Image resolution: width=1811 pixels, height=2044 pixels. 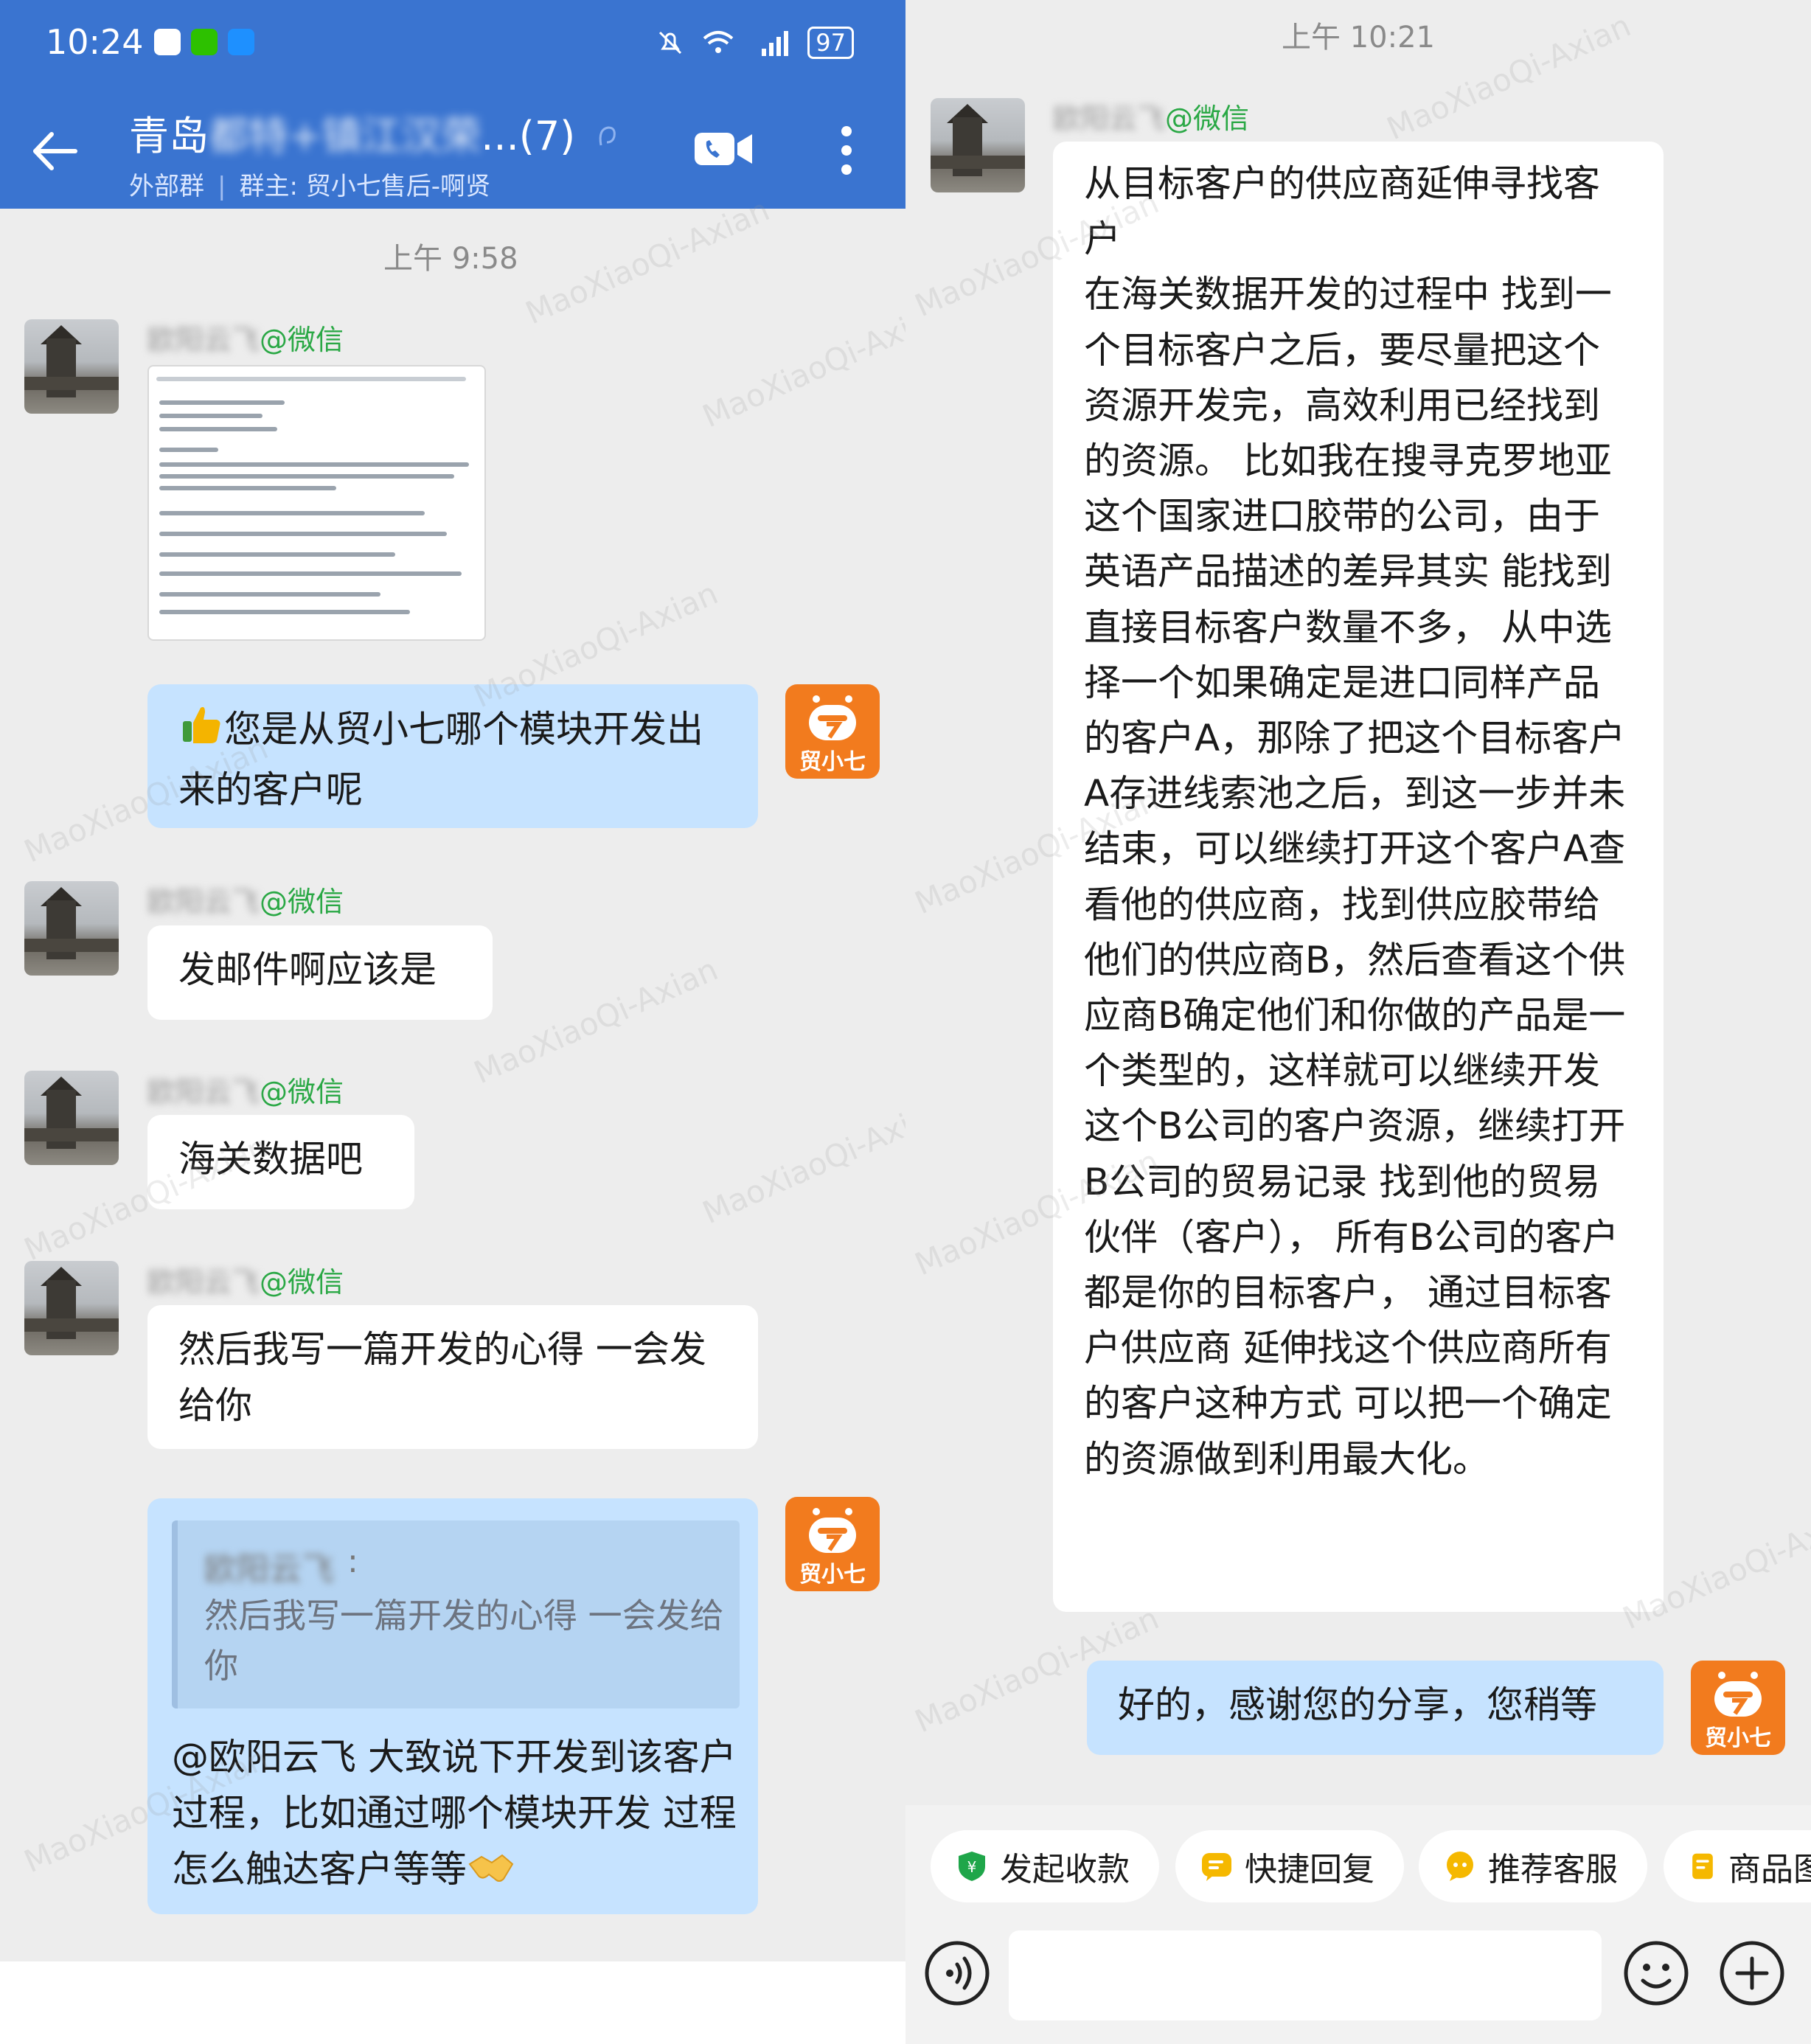 I want to click on more-options-icon, so click(x=846, y=150).